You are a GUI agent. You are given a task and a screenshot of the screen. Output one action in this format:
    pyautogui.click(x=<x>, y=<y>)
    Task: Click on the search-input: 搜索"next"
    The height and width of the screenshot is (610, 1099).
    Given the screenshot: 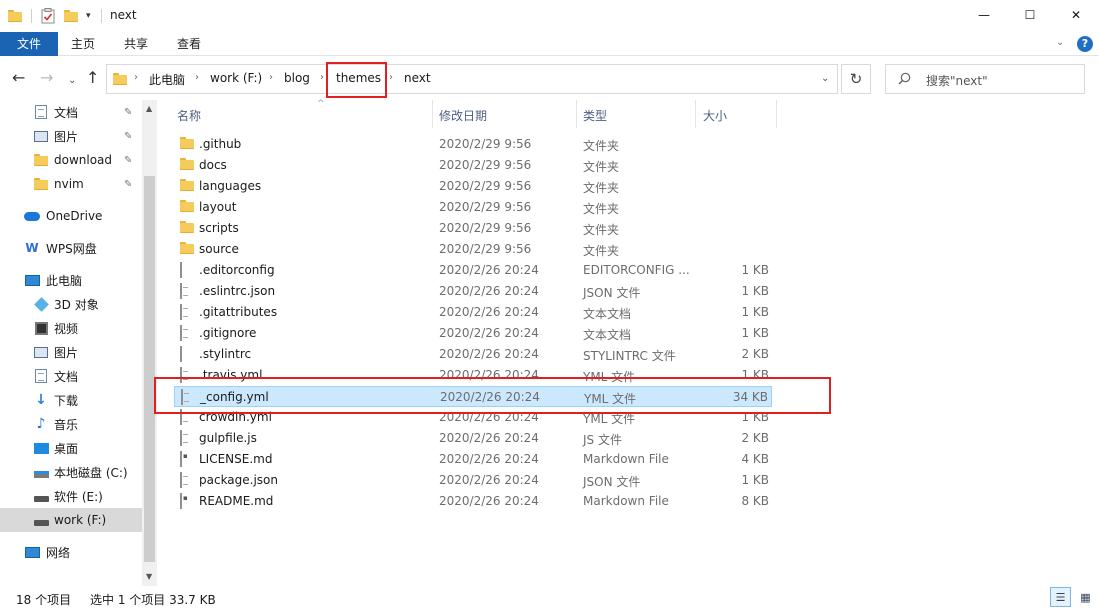 What is the action you would take?
    pyautogui.click(x=985, y=79)
    